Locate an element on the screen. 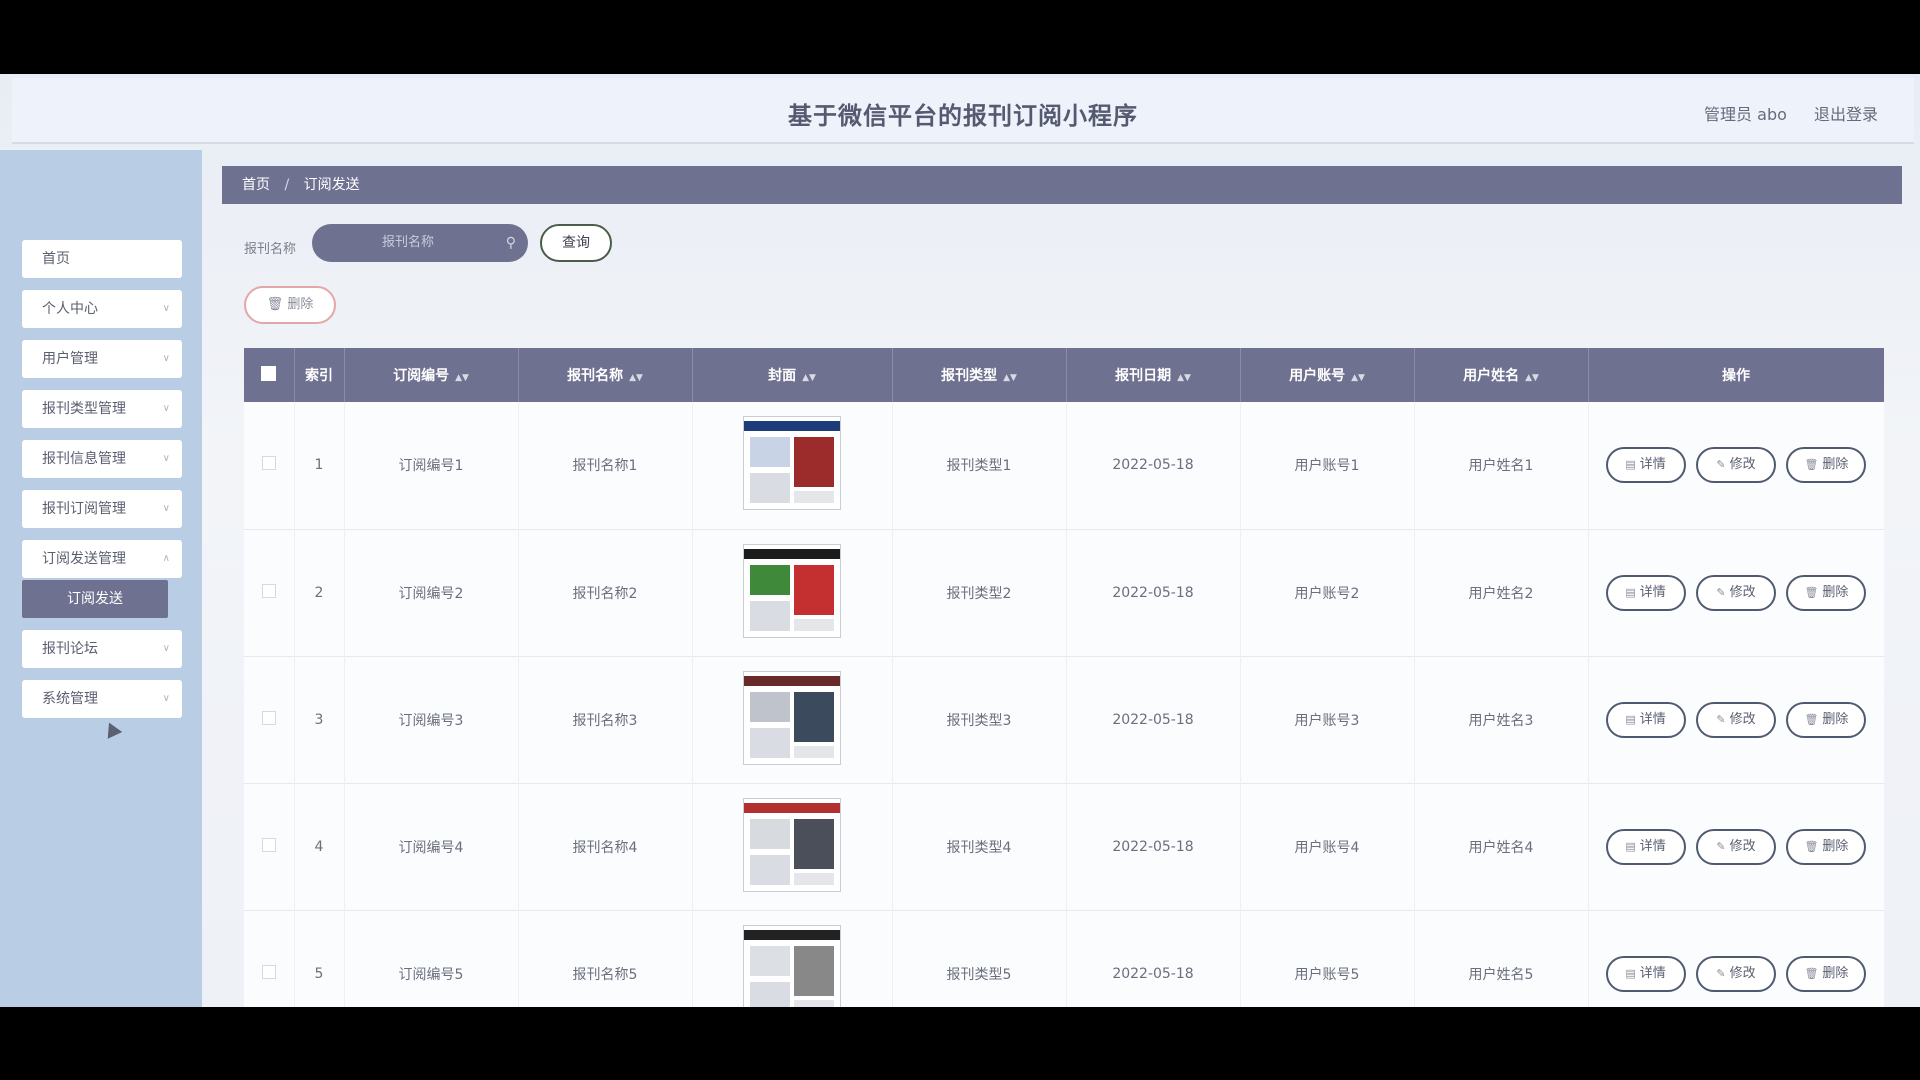 The height and width of the screenshot is (1080, 1920). sidebar-item-type-management: 报刊类型管理 ∨ is located at coordinates (102, 409).